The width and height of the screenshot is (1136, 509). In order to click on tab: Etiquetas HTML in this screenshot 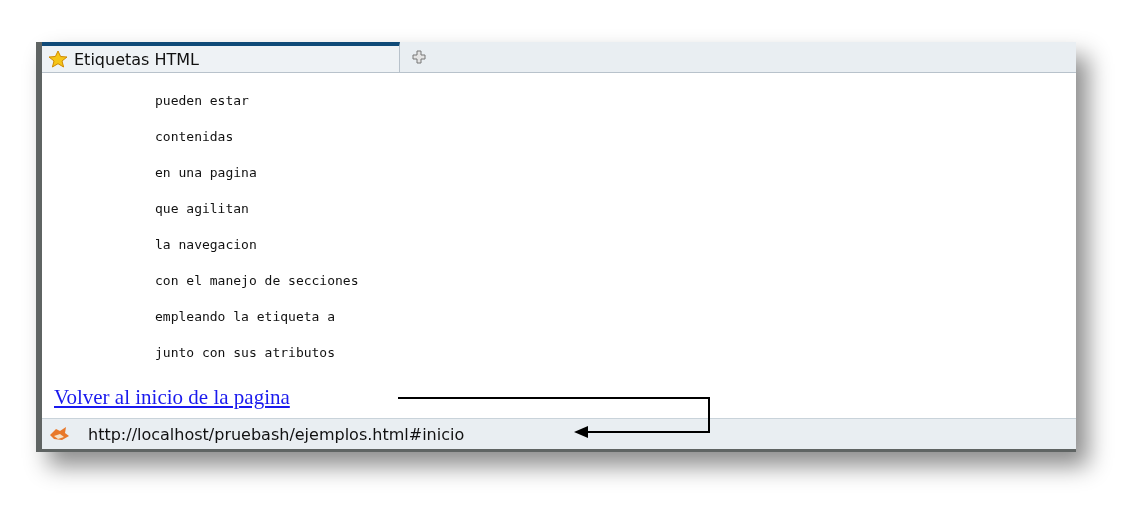, I will do `click(221, 57)`.